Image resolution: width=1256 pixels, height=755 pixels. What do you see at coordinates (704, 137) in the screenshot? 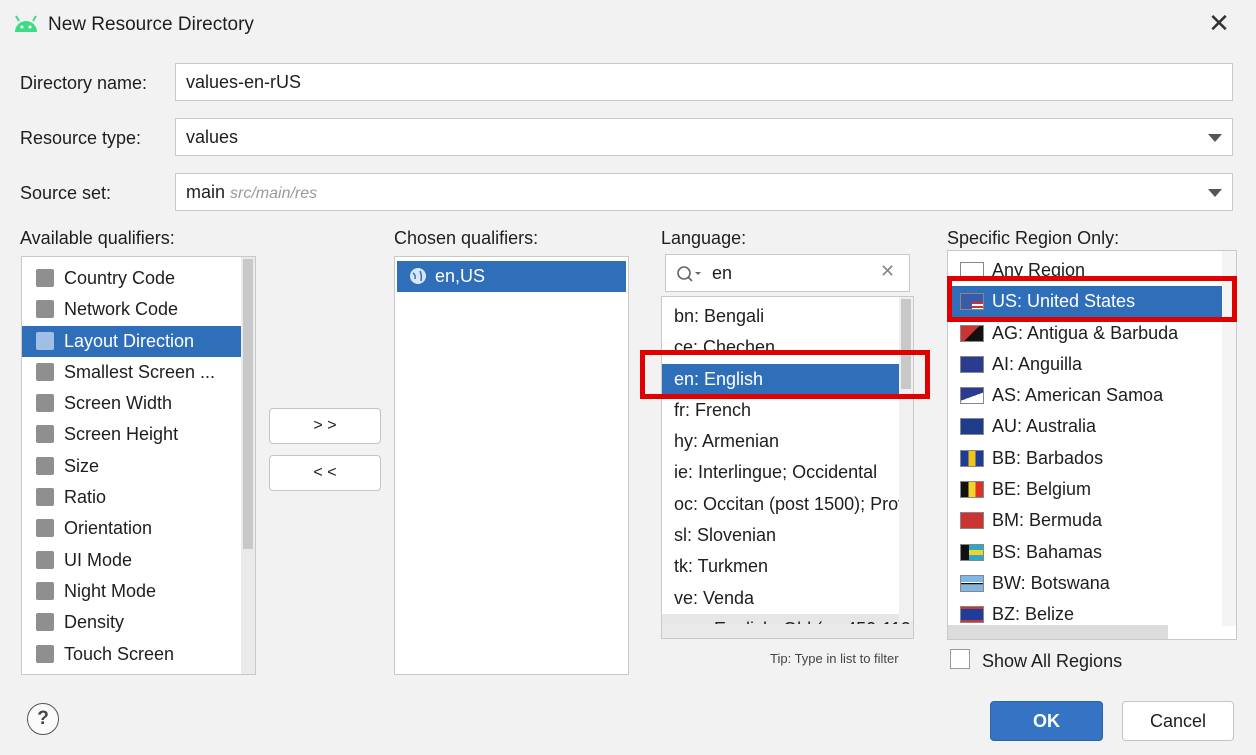
I see `resource-type-select: values` at bounding box center [704, 137].